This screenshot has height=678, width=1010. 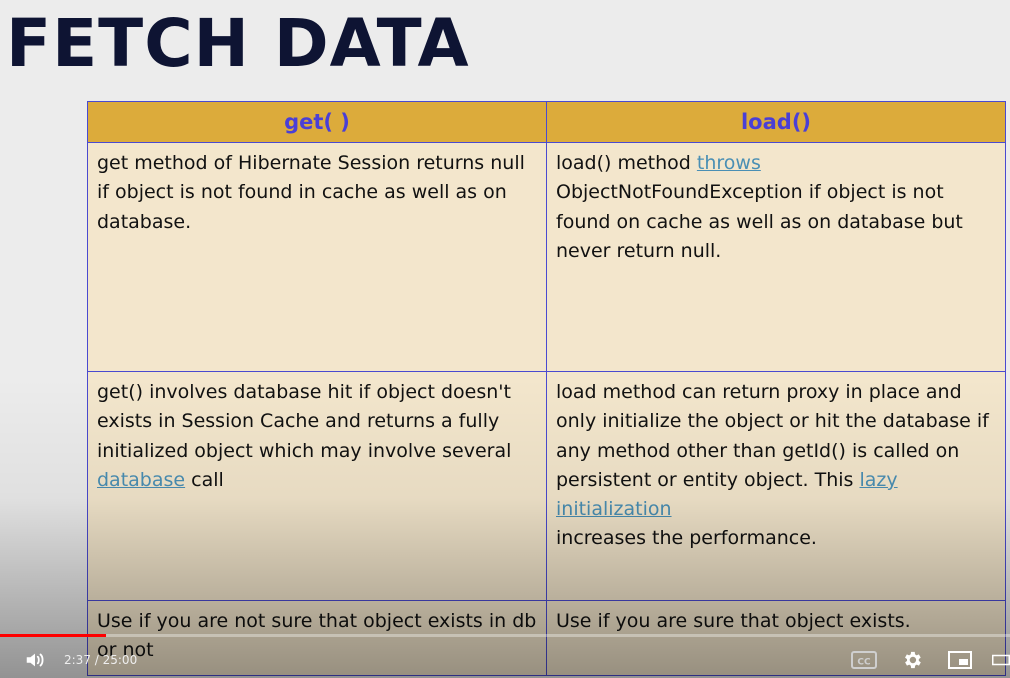 I want to click on cc-icon: CC, so click(x=864, y=660).